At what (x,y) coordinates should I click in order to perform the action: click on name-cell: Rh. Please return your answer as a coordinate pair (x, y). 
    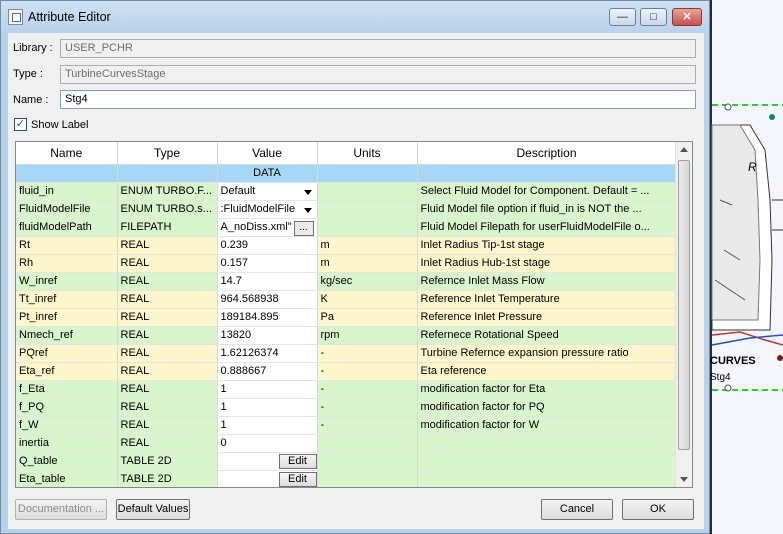
    Looking at the image, I should click on (67, 263).